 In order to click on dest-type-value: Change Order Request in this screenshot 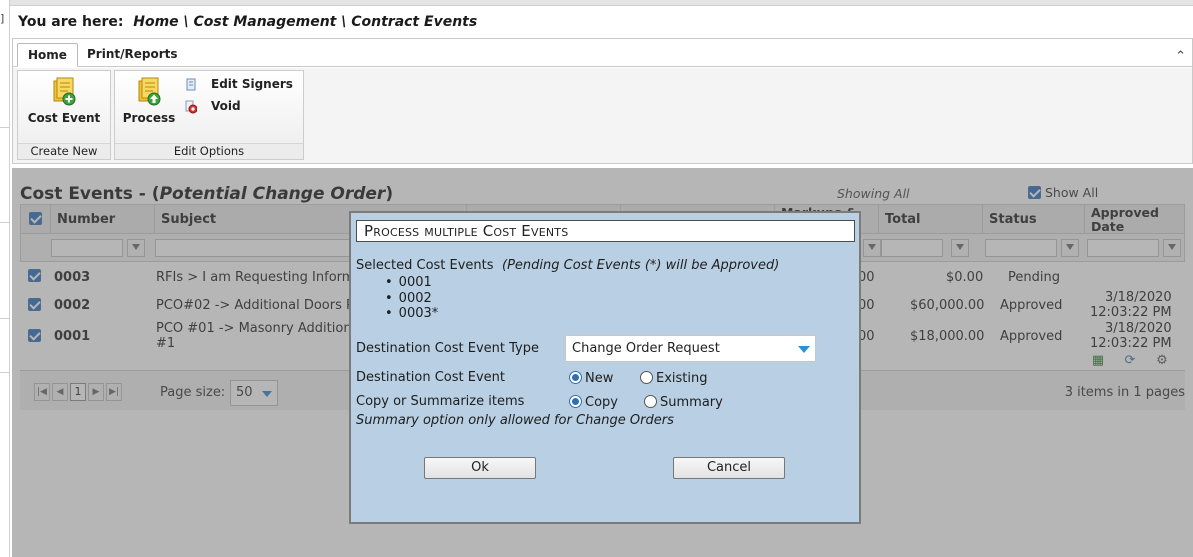, I will do `click(646, 348)`.